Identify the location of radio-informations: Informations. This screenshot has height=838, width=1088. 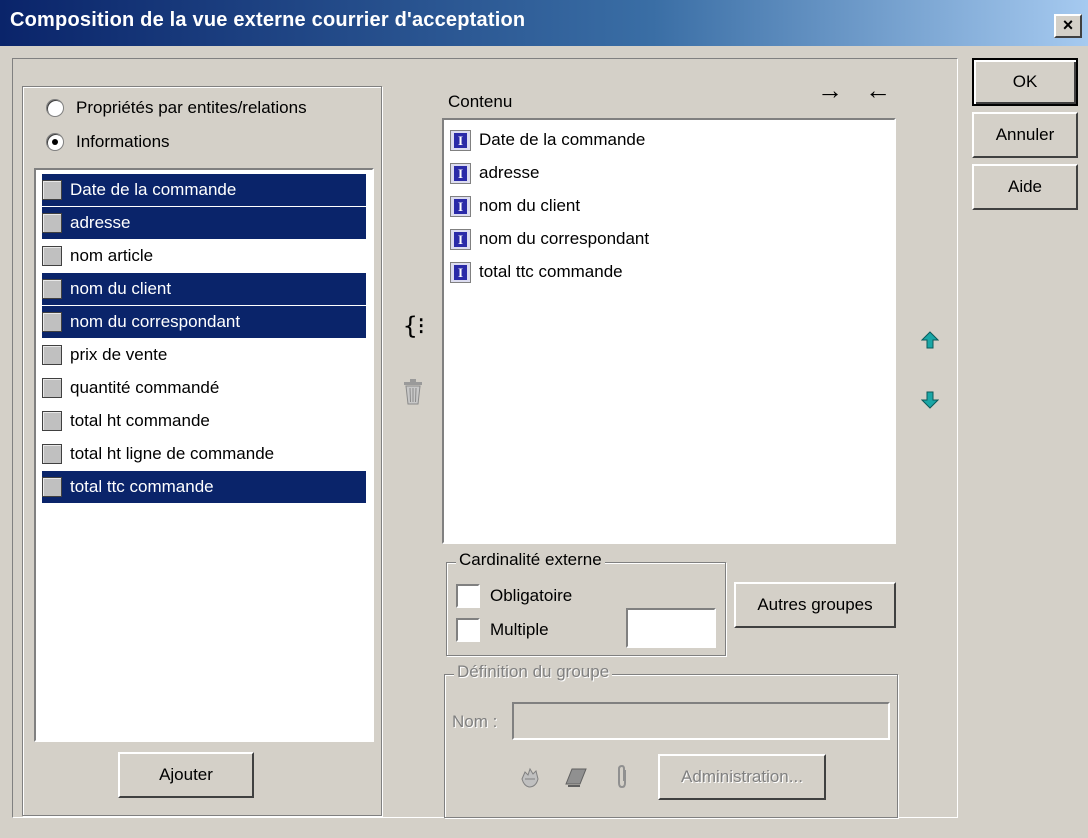
(108, 142).